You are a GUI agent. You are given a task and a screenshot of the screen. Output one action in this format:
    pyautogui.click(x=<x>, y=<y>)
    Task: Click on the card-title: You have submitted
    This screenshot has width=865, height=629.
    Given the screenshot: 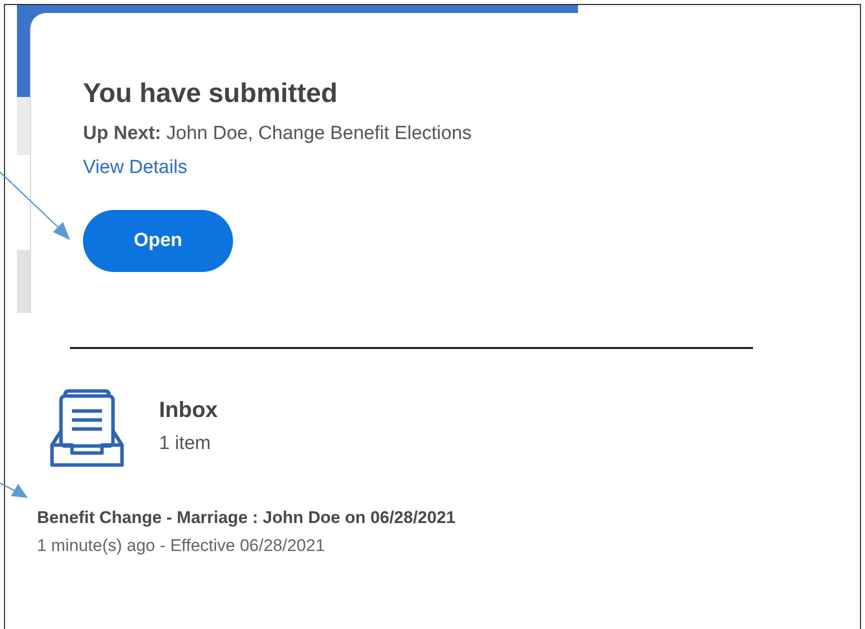 What is the action you would take?
    pyautogui.click(x=211, y=93)
    